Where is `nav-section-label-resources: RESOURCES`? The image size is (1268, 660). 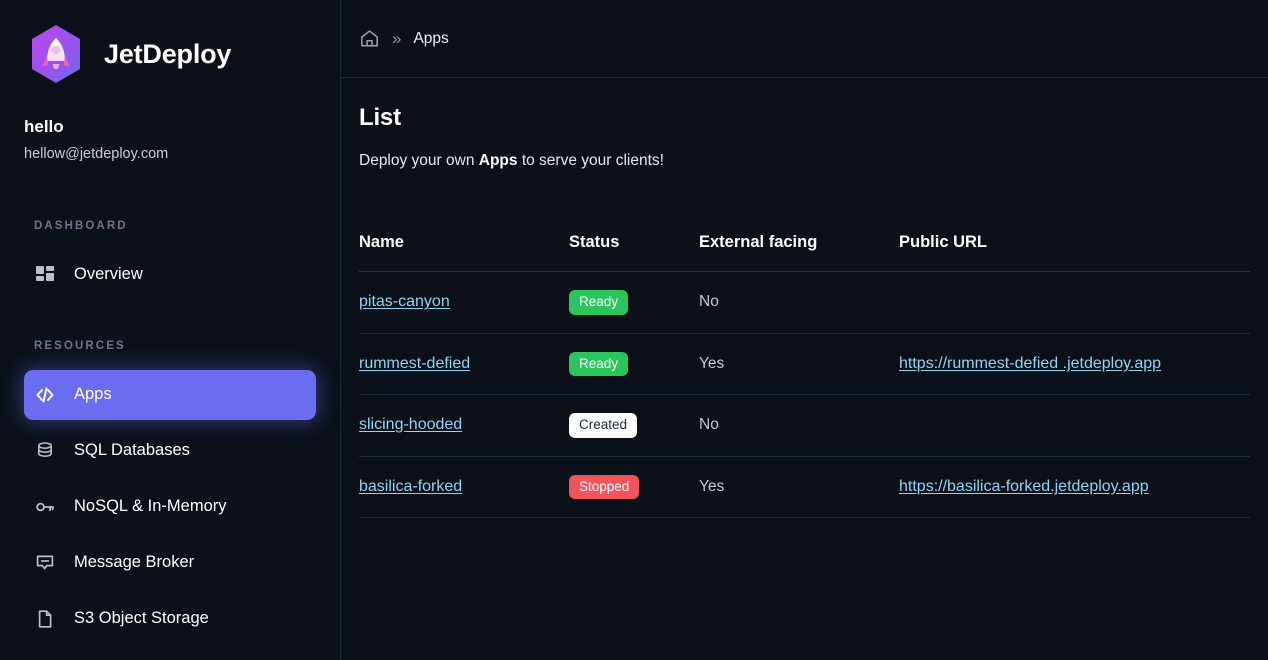
nav-section-label-resources: RESOURCES is located at coordinates (80, 345).